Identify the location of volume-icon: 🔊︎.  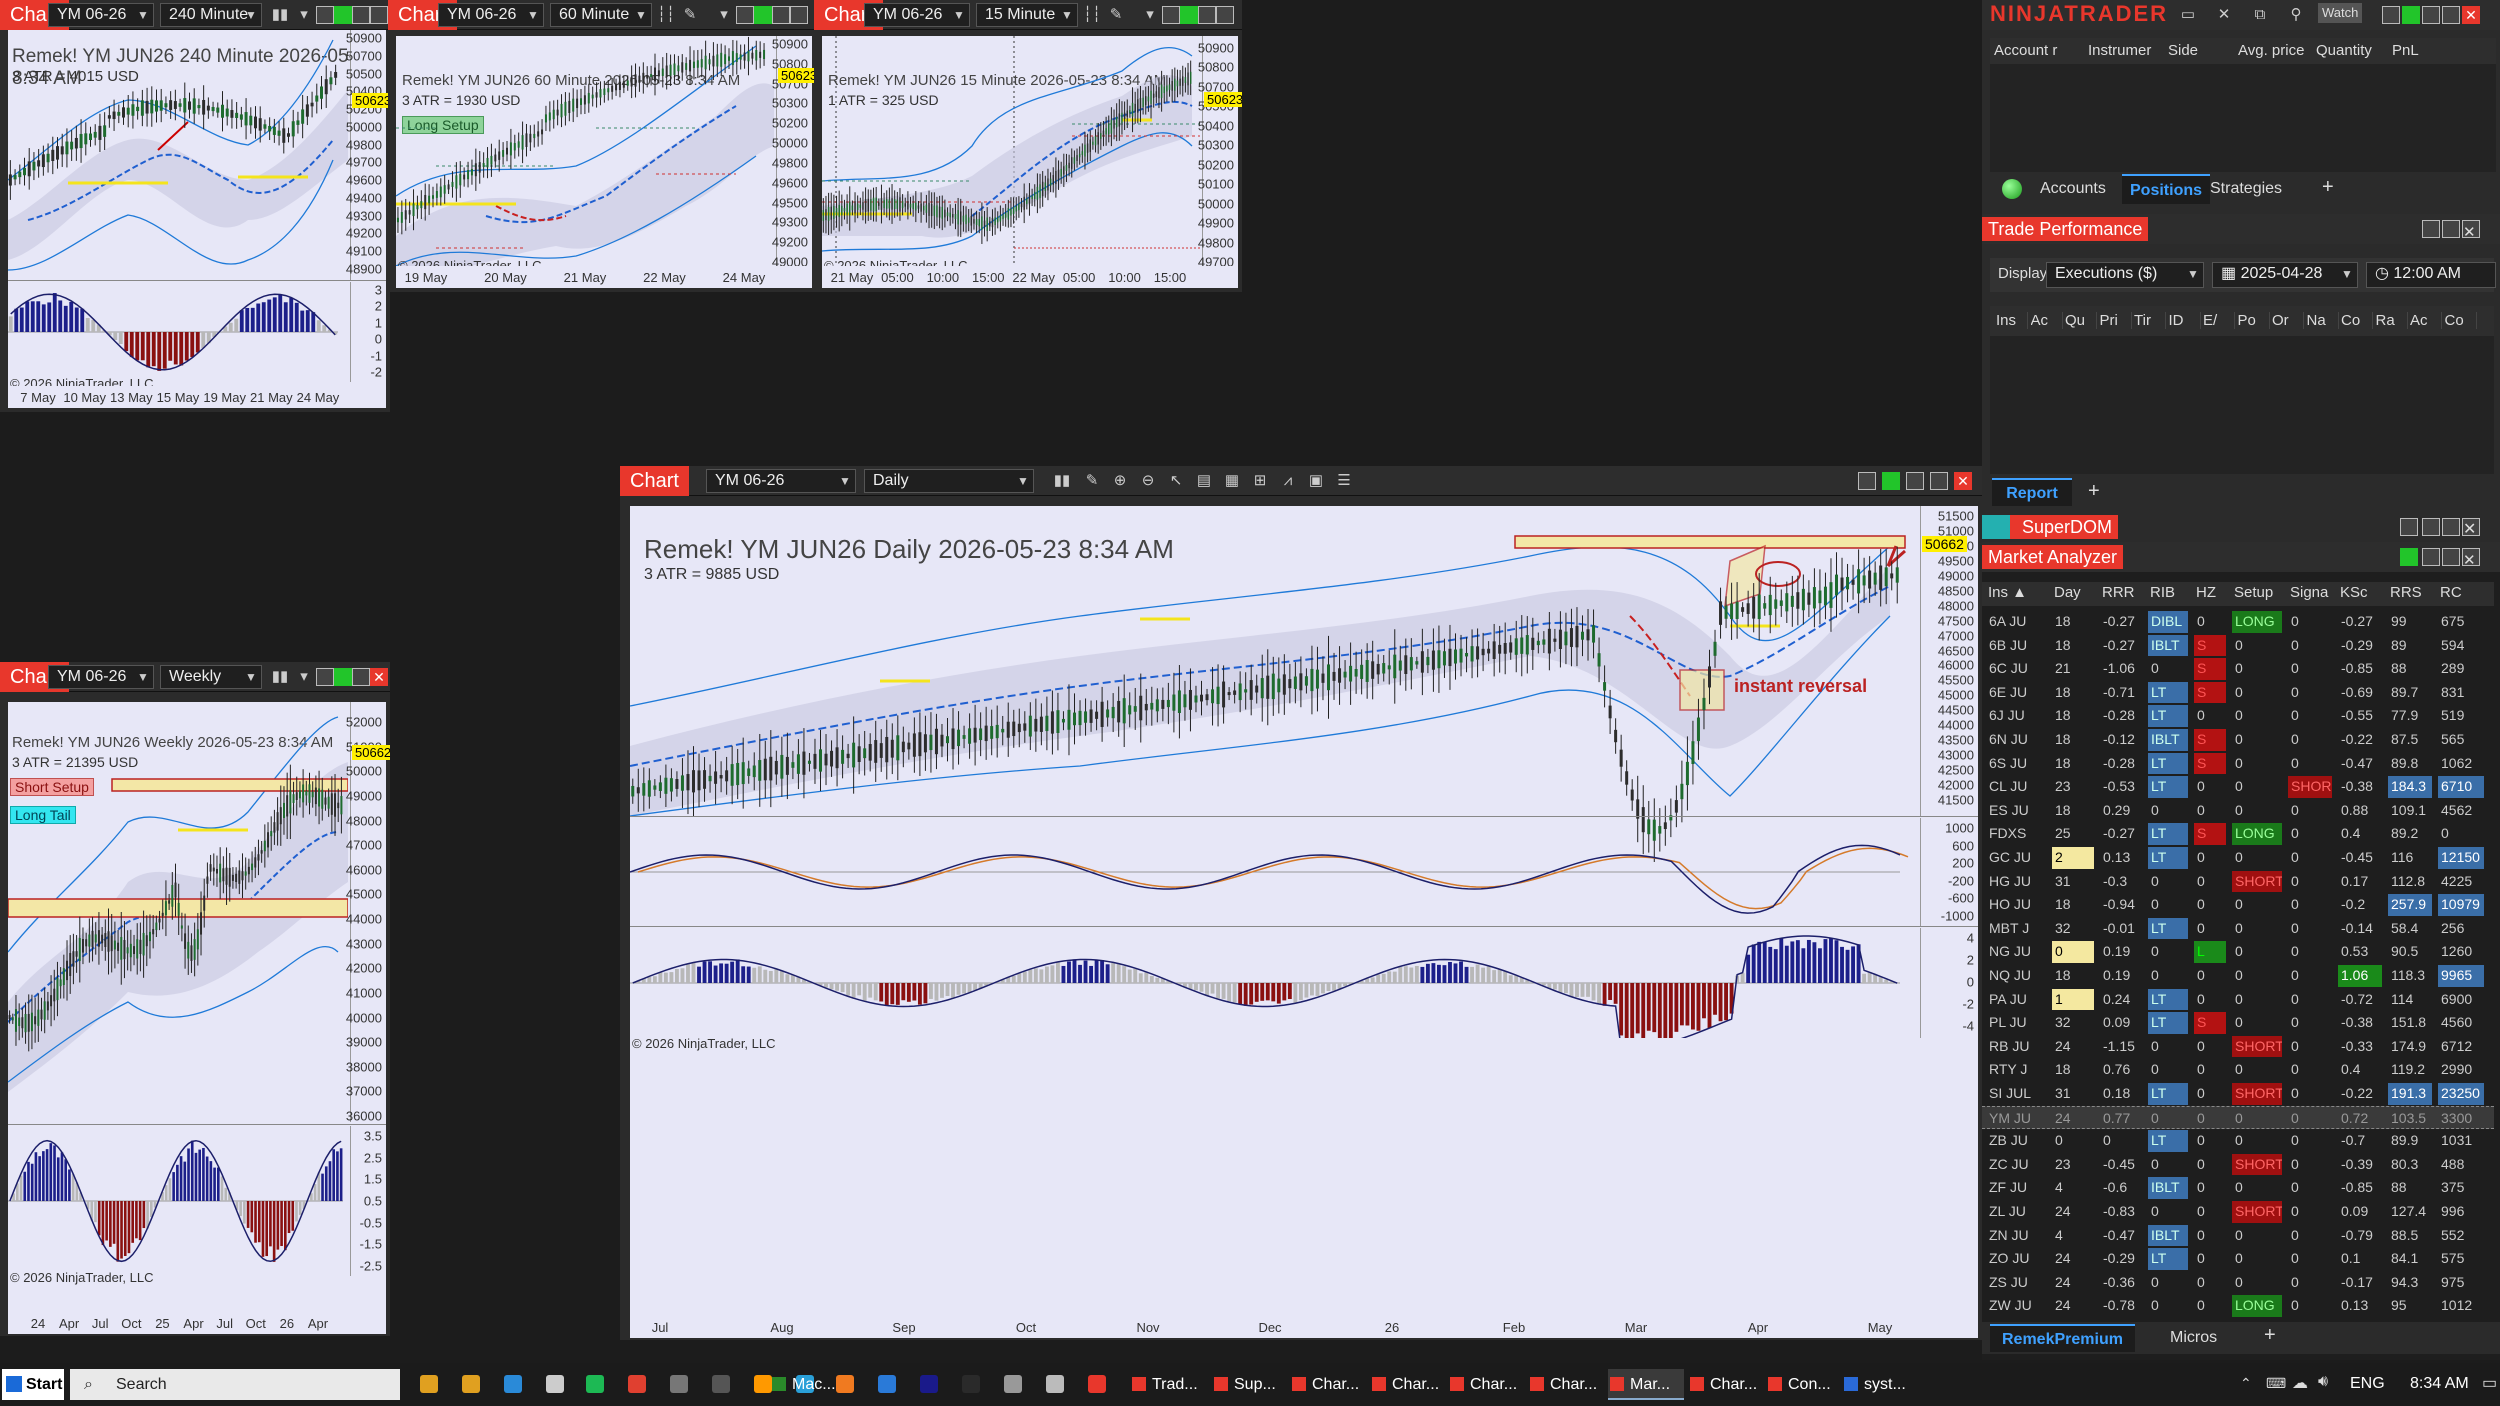
(2323, 1382).